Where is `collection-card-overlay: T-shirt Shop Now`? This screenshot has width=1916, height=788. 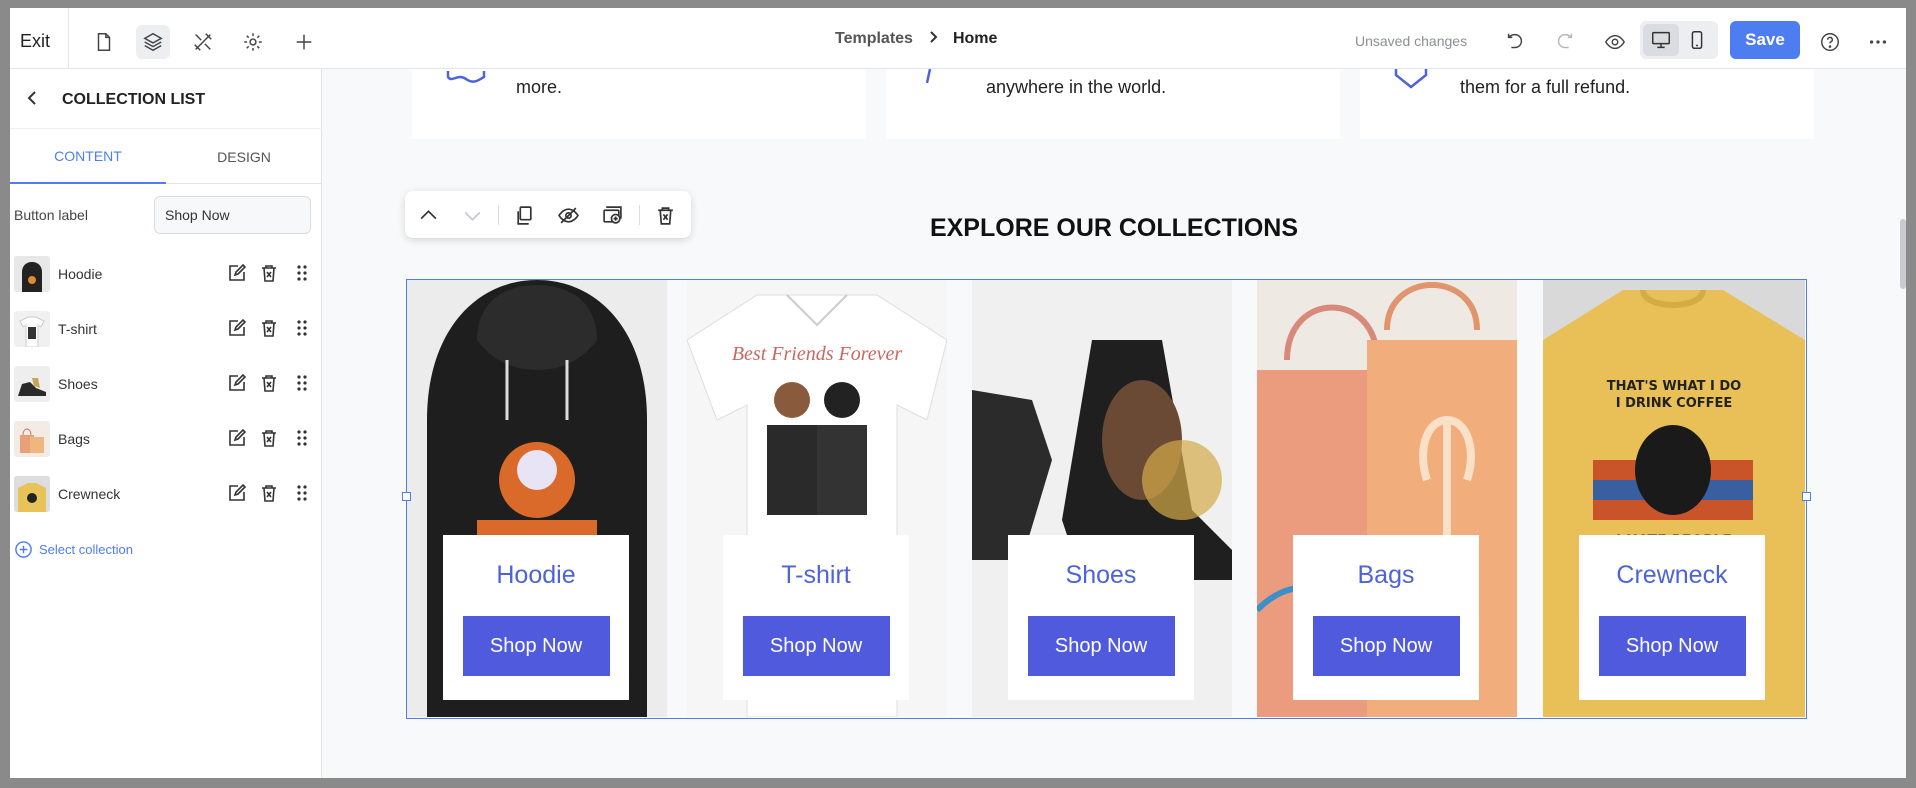
collection-card-overlay: T-shirt Shop Now is located at coordinates (816, 617).